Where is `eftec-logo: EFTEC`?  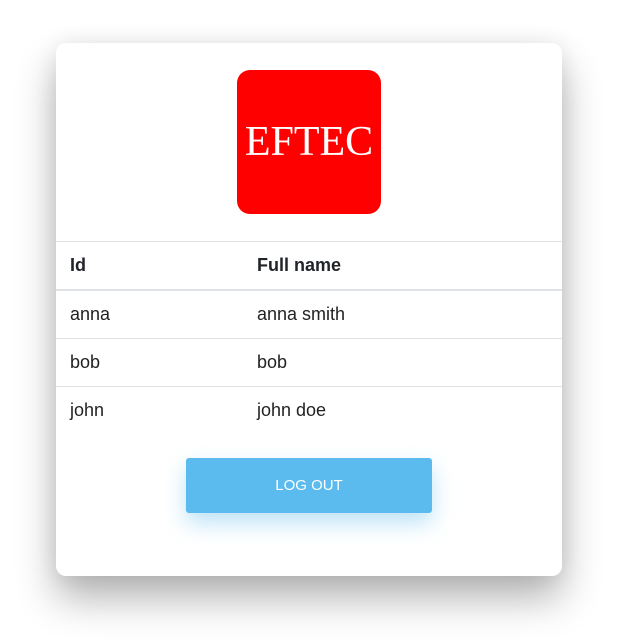 eftec-logo: EFTEC is located at coordinates (309, 142).